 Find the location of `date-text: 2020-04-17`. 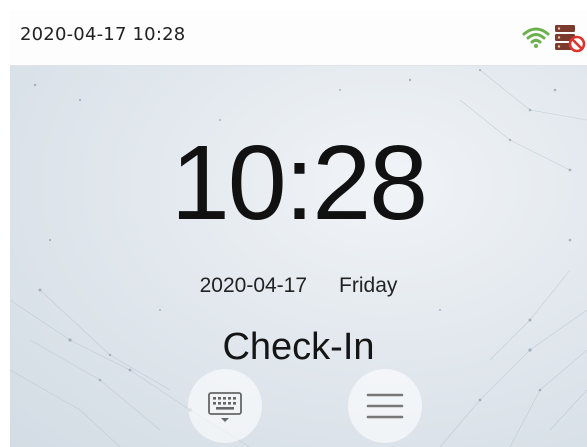

date-text: 2020-04-17 is located at coordinates (253, 285).